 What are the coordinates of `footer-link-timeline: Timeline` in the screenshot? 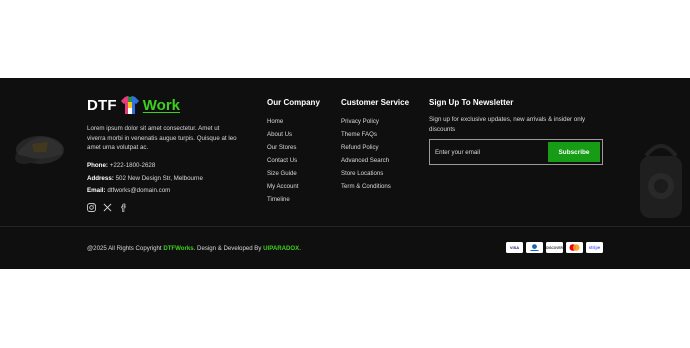 It's located at (293, 199).